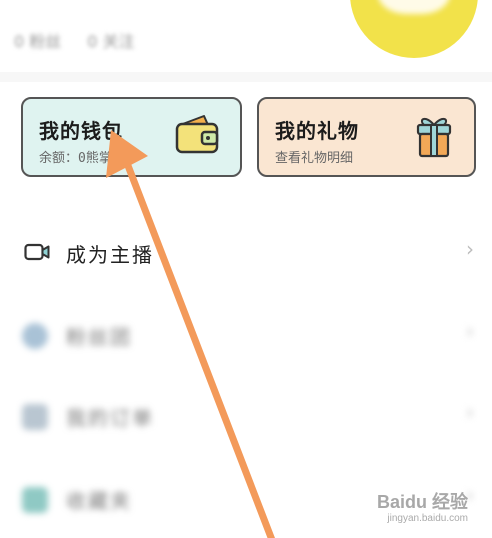  Describe the element at coordinates (427, 518) in the screenshot. I see `watermark-url: jingyan.baidu.com` at that location.